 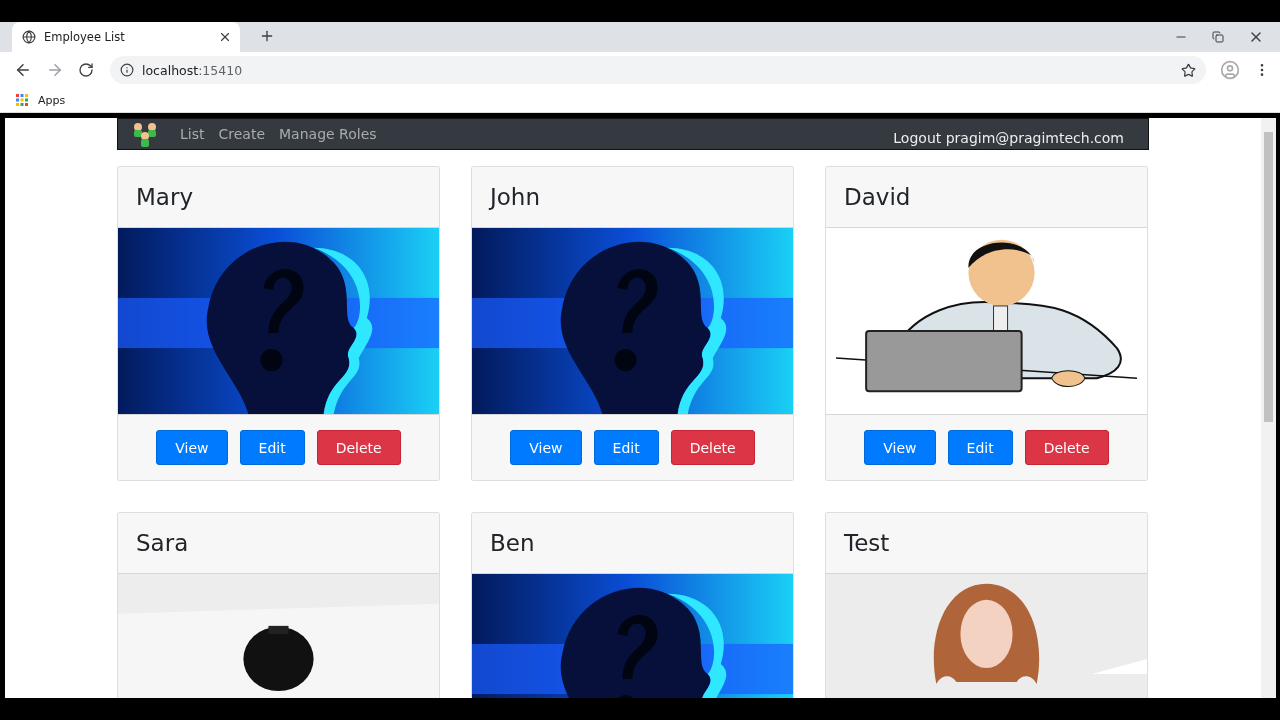 I want to click on plus-icon, so click(x=267, y=36).